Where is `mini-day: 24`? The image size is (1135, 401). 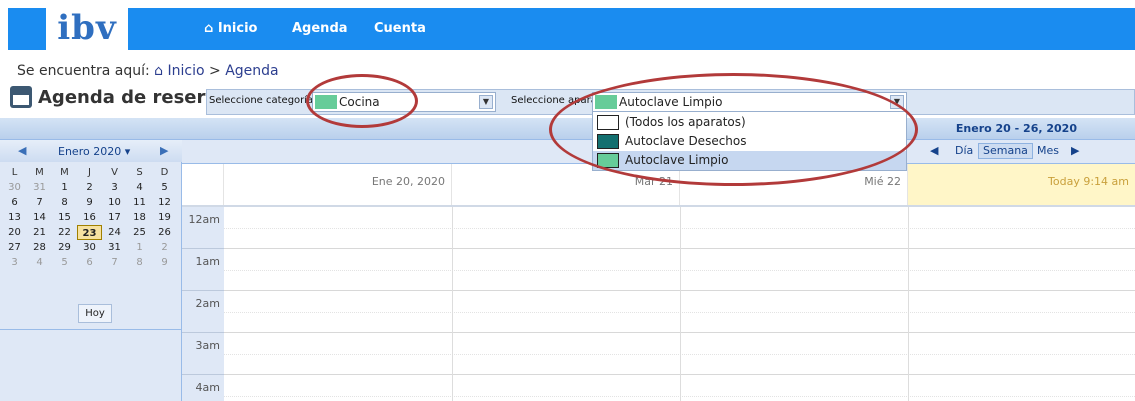
mini-day: 24 is located at coordinates (114, 232).